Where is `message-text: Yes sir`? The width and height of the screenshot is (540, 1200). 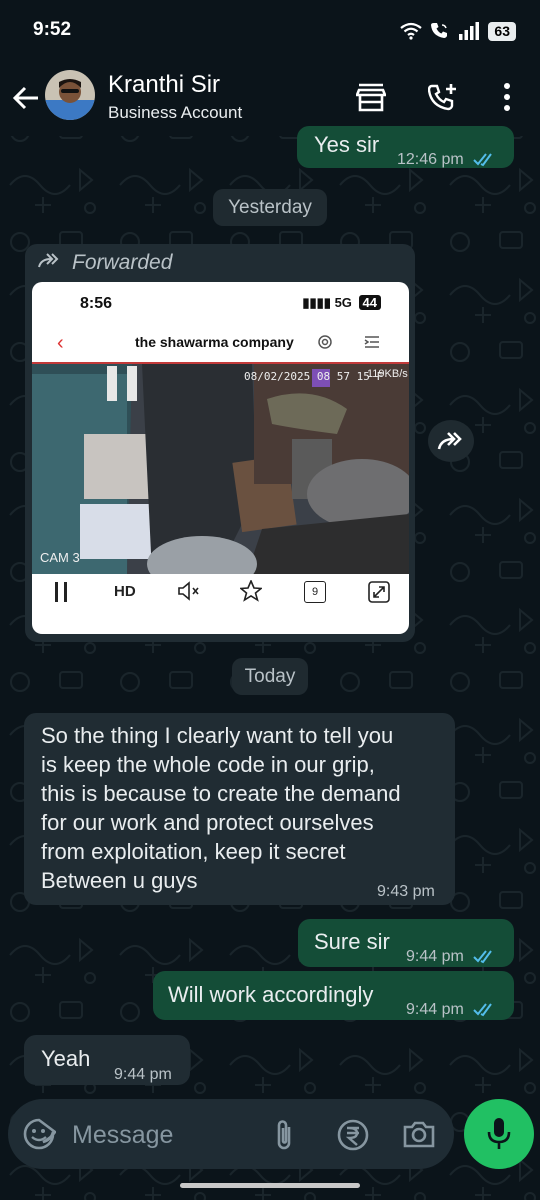
message-text: Yes sir is located at coordinates (347, 144).